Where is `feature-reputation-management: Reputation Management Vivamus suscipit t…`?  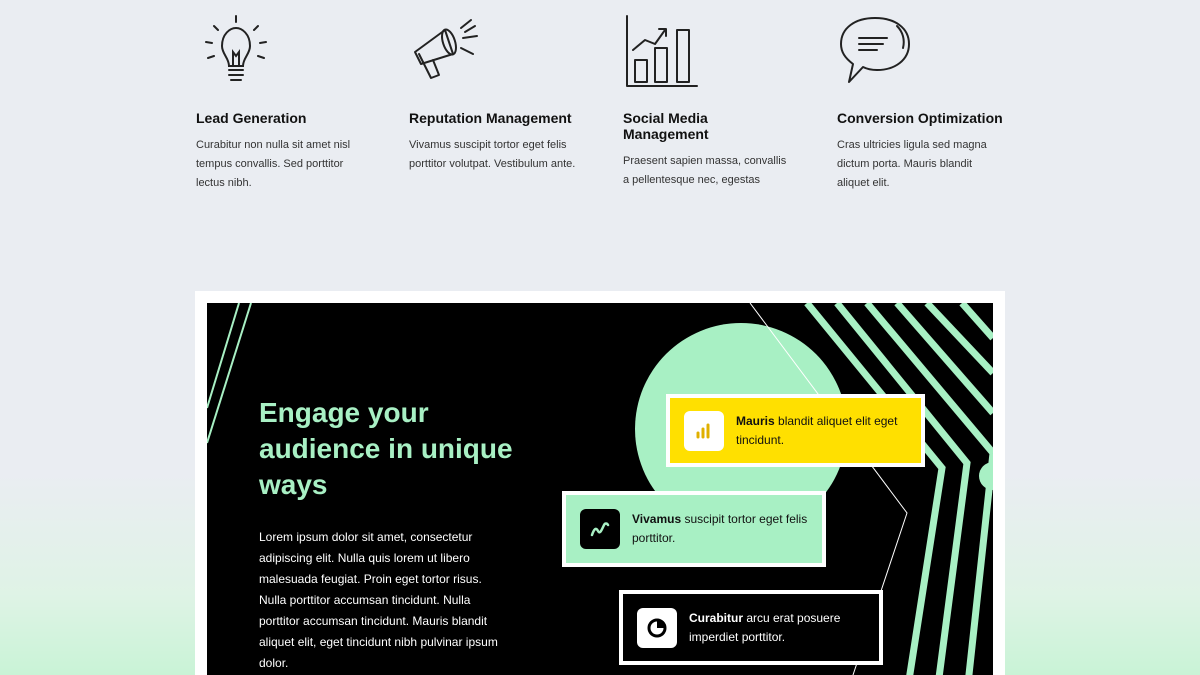
feature-reputation-management: Reputation Management Vivamus suscipit t… is located at coordinates (494, 93).